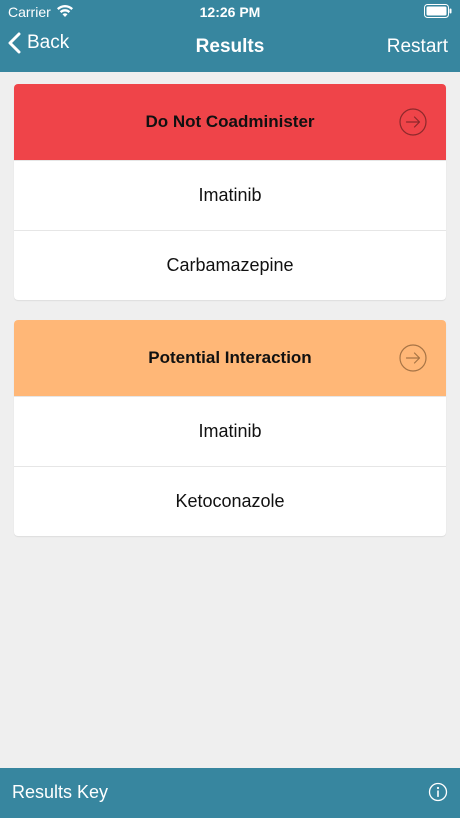 The image size is (460, 818). Describe the element at coordinates (60, 792) in the screenshot. I see `results-key-button: Results Key` at that location.